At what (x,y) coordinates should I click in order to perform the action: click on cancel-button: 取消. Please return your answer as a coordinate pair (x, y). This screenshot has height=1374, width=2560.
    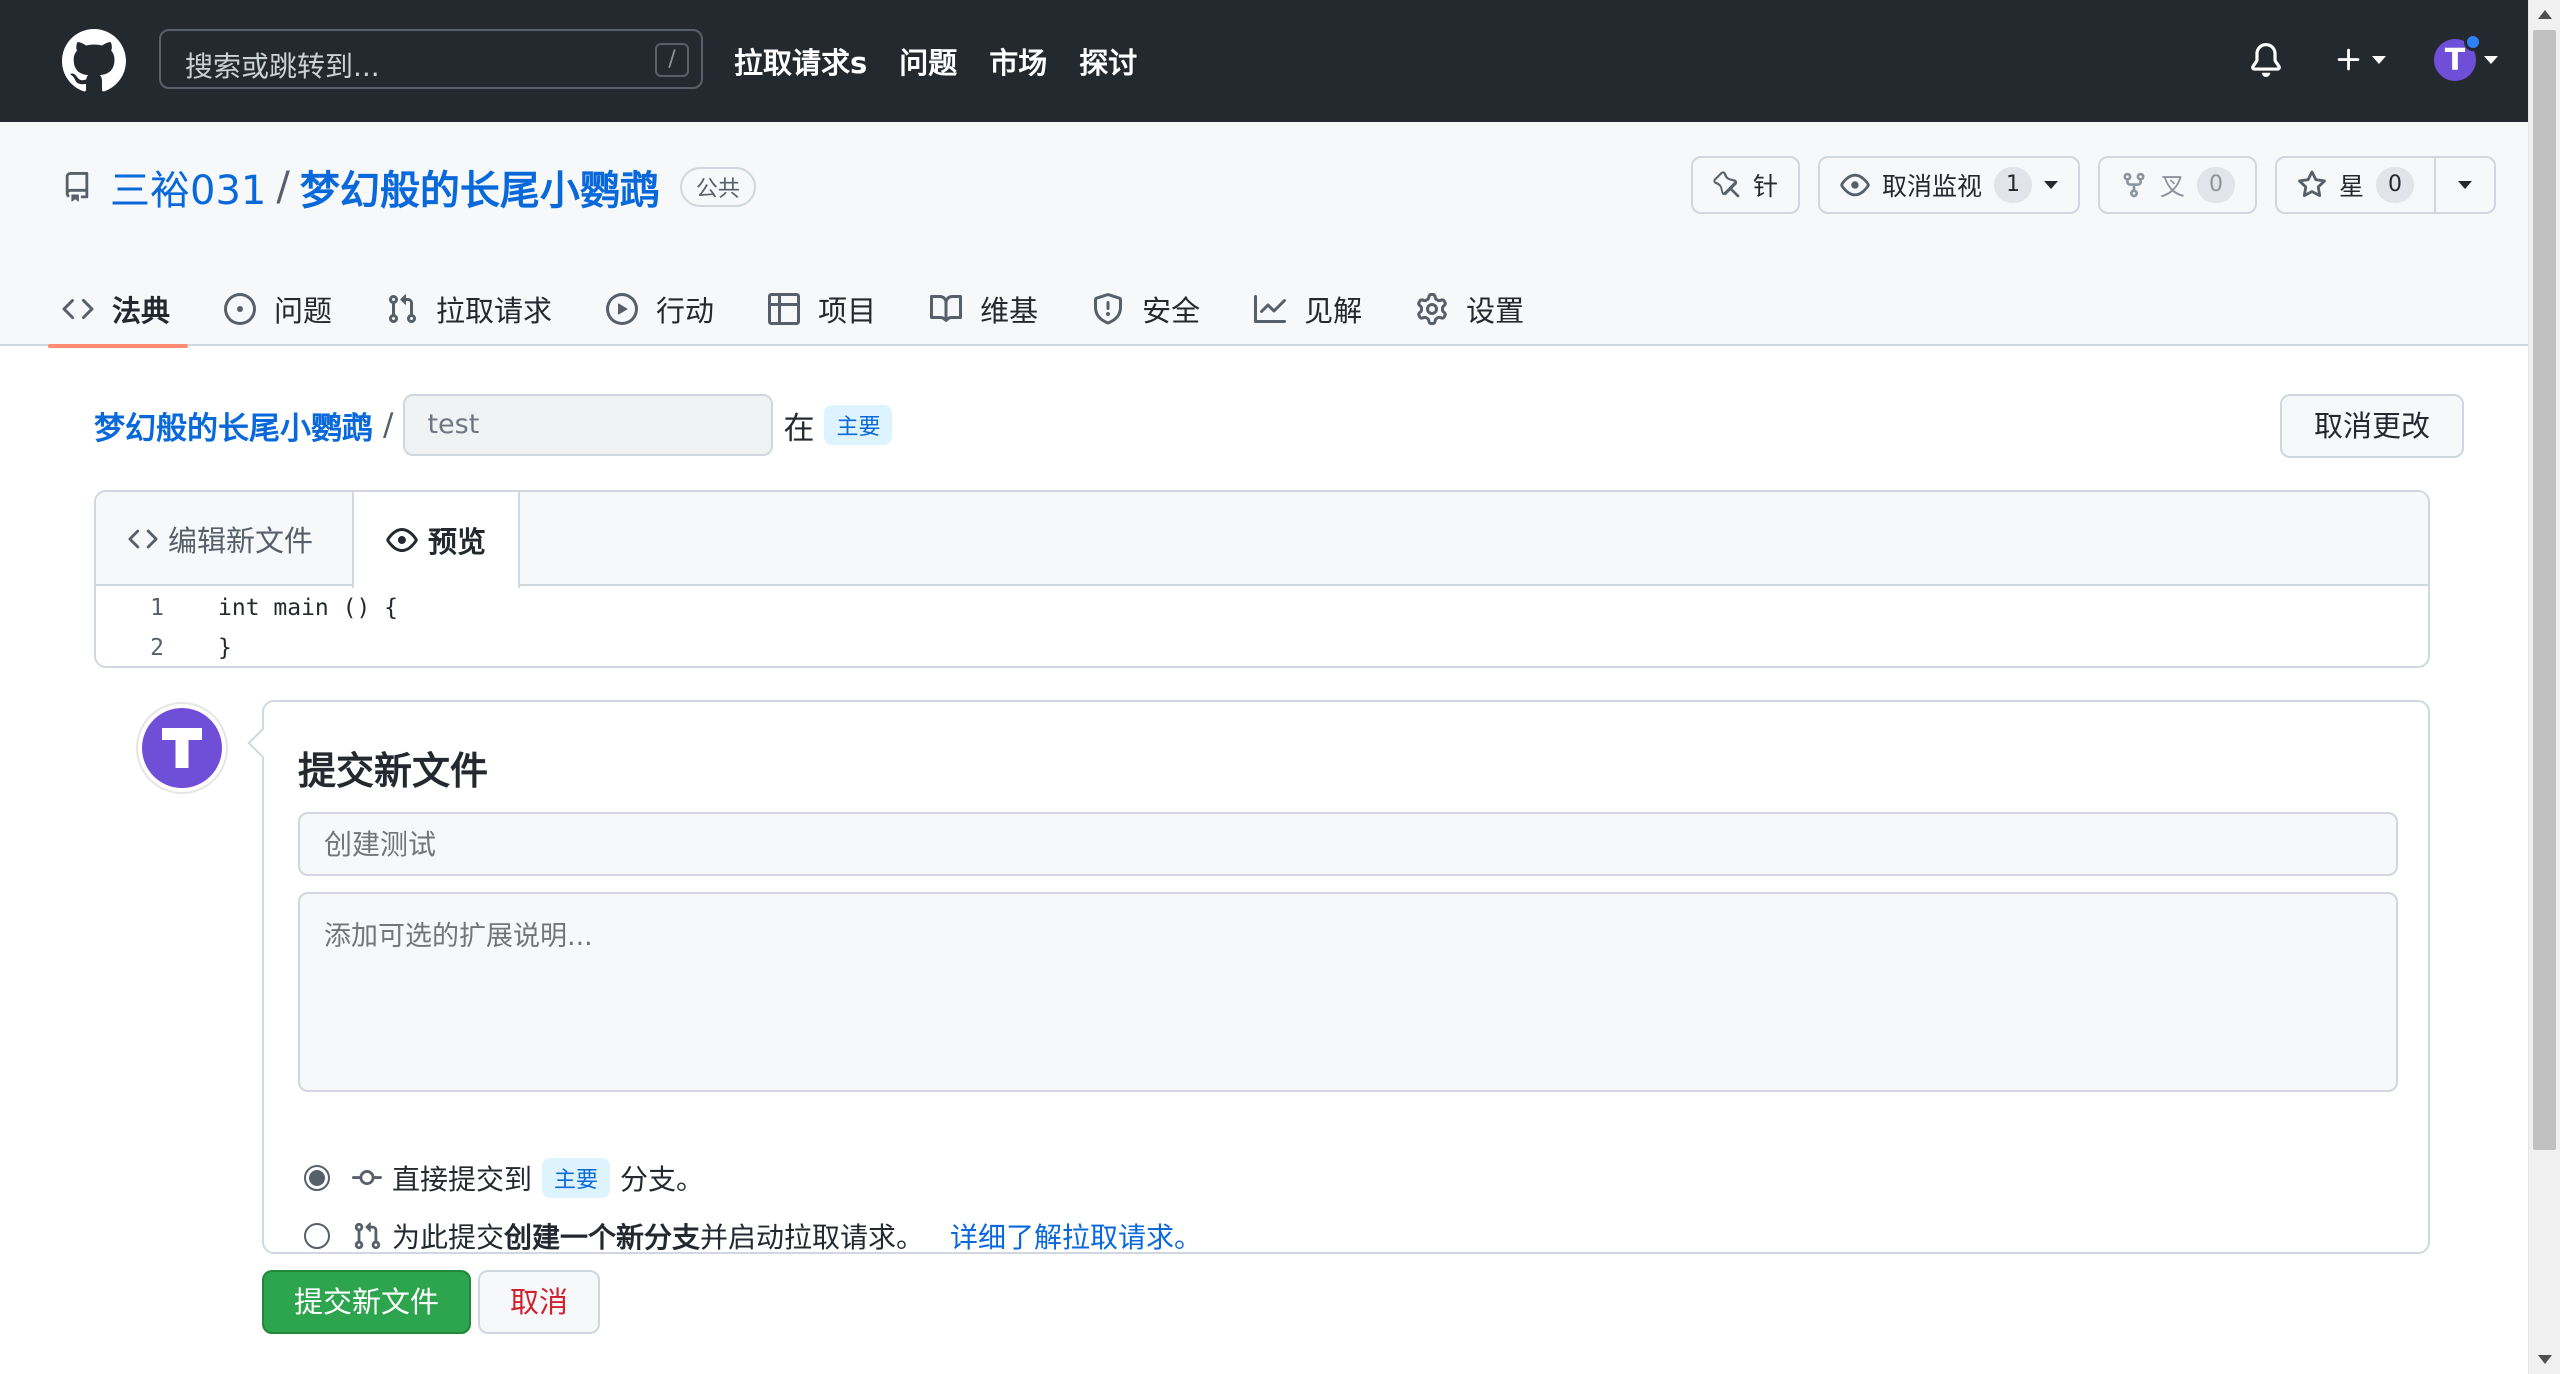
    Looking at the image, I should click on (539, 1302).